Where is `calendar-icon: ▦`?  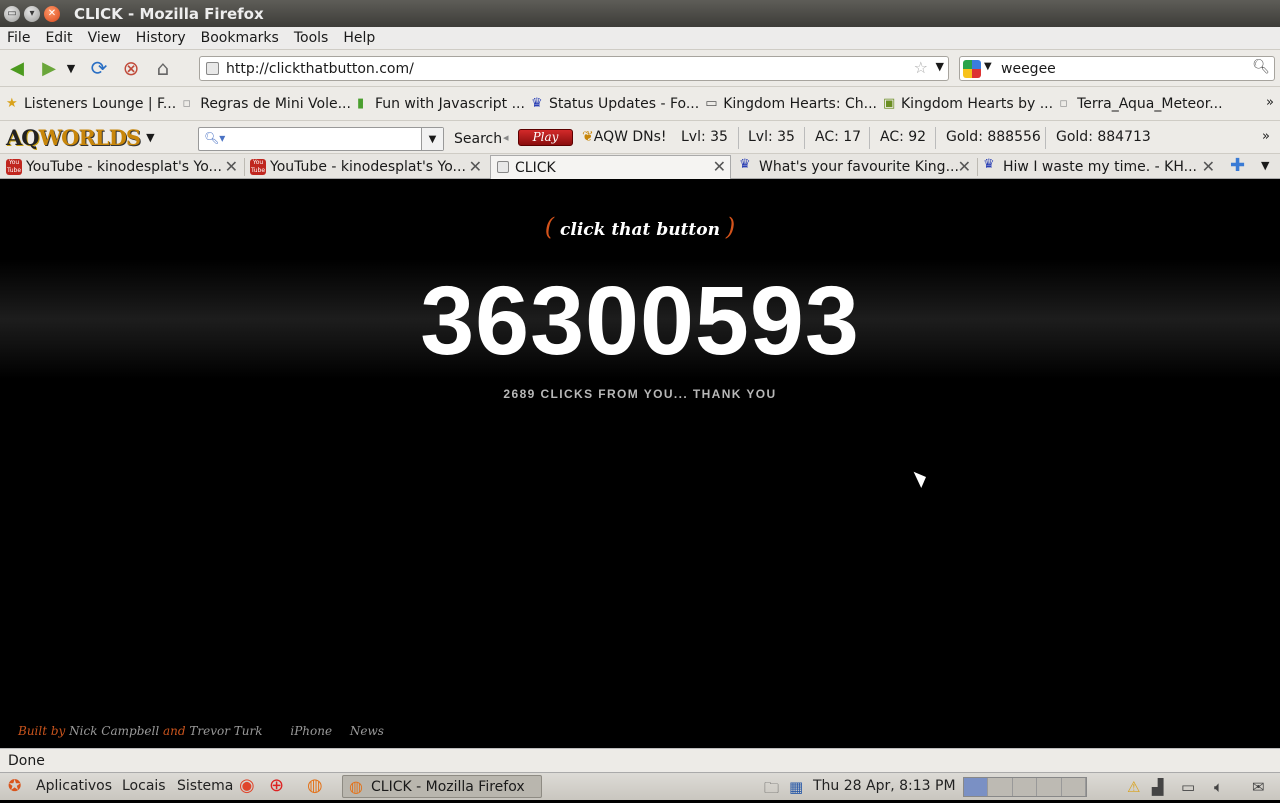 calendar-icon: ▦ is located at coordinates (796, 787).